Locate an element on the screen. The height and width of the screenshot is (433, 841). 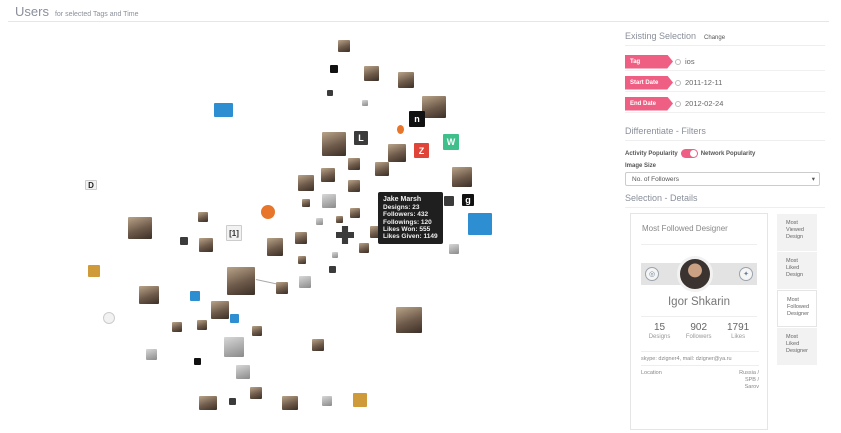
letter-g-icon: g is located at coordinates (468, 200).